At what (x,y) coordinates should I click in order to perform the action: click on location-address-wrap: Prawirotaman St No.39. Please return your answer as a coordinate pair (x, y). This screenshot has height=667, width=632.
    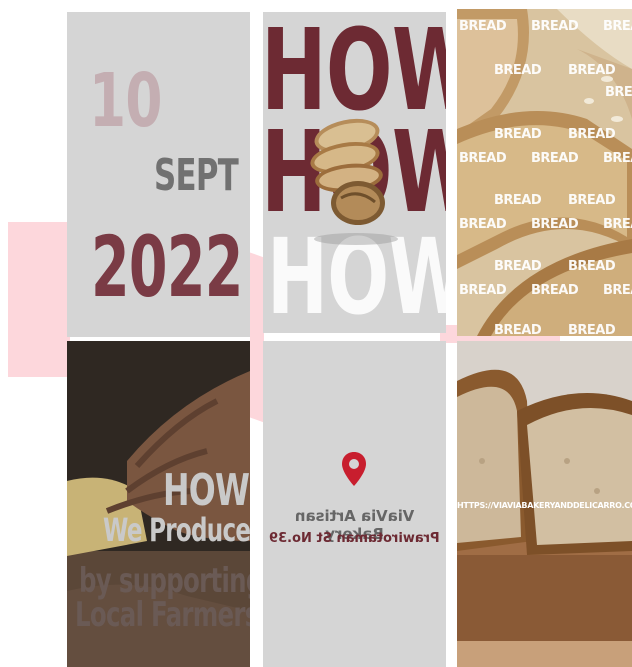
    Looking at the image, I should click on (354, 536).